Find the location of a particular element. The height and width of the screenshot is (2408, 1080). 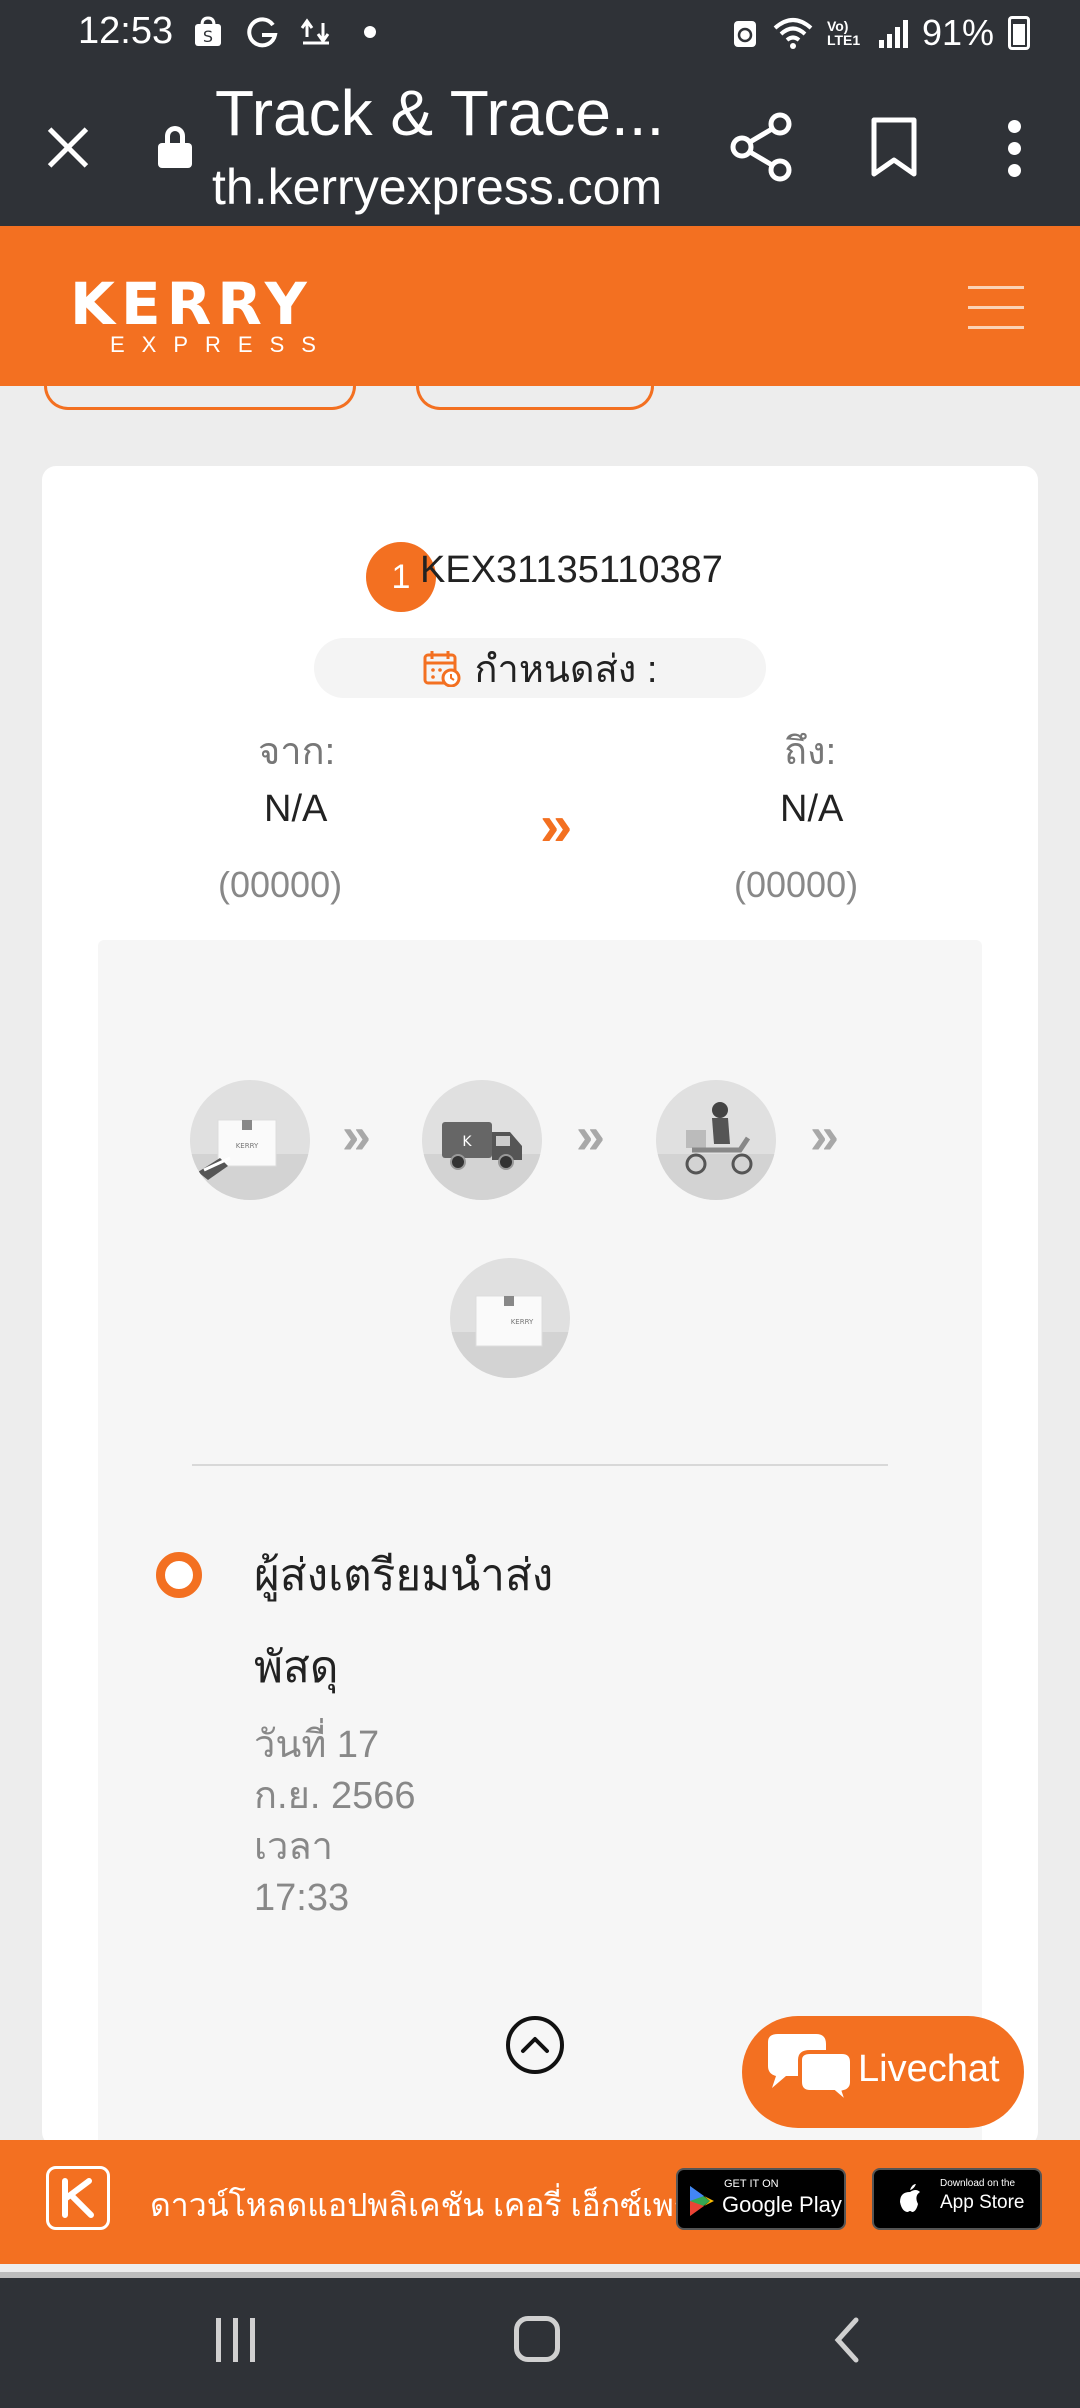

dot-icon is located at coordinates (370, 32).